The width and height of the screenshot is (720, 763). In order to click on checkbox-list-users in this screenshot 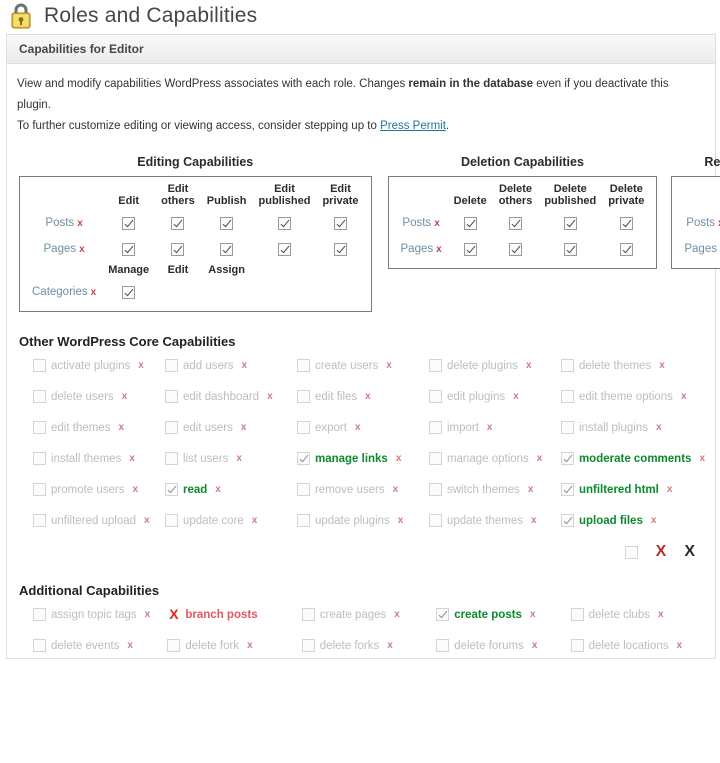, I will do `click(171, 458)`.